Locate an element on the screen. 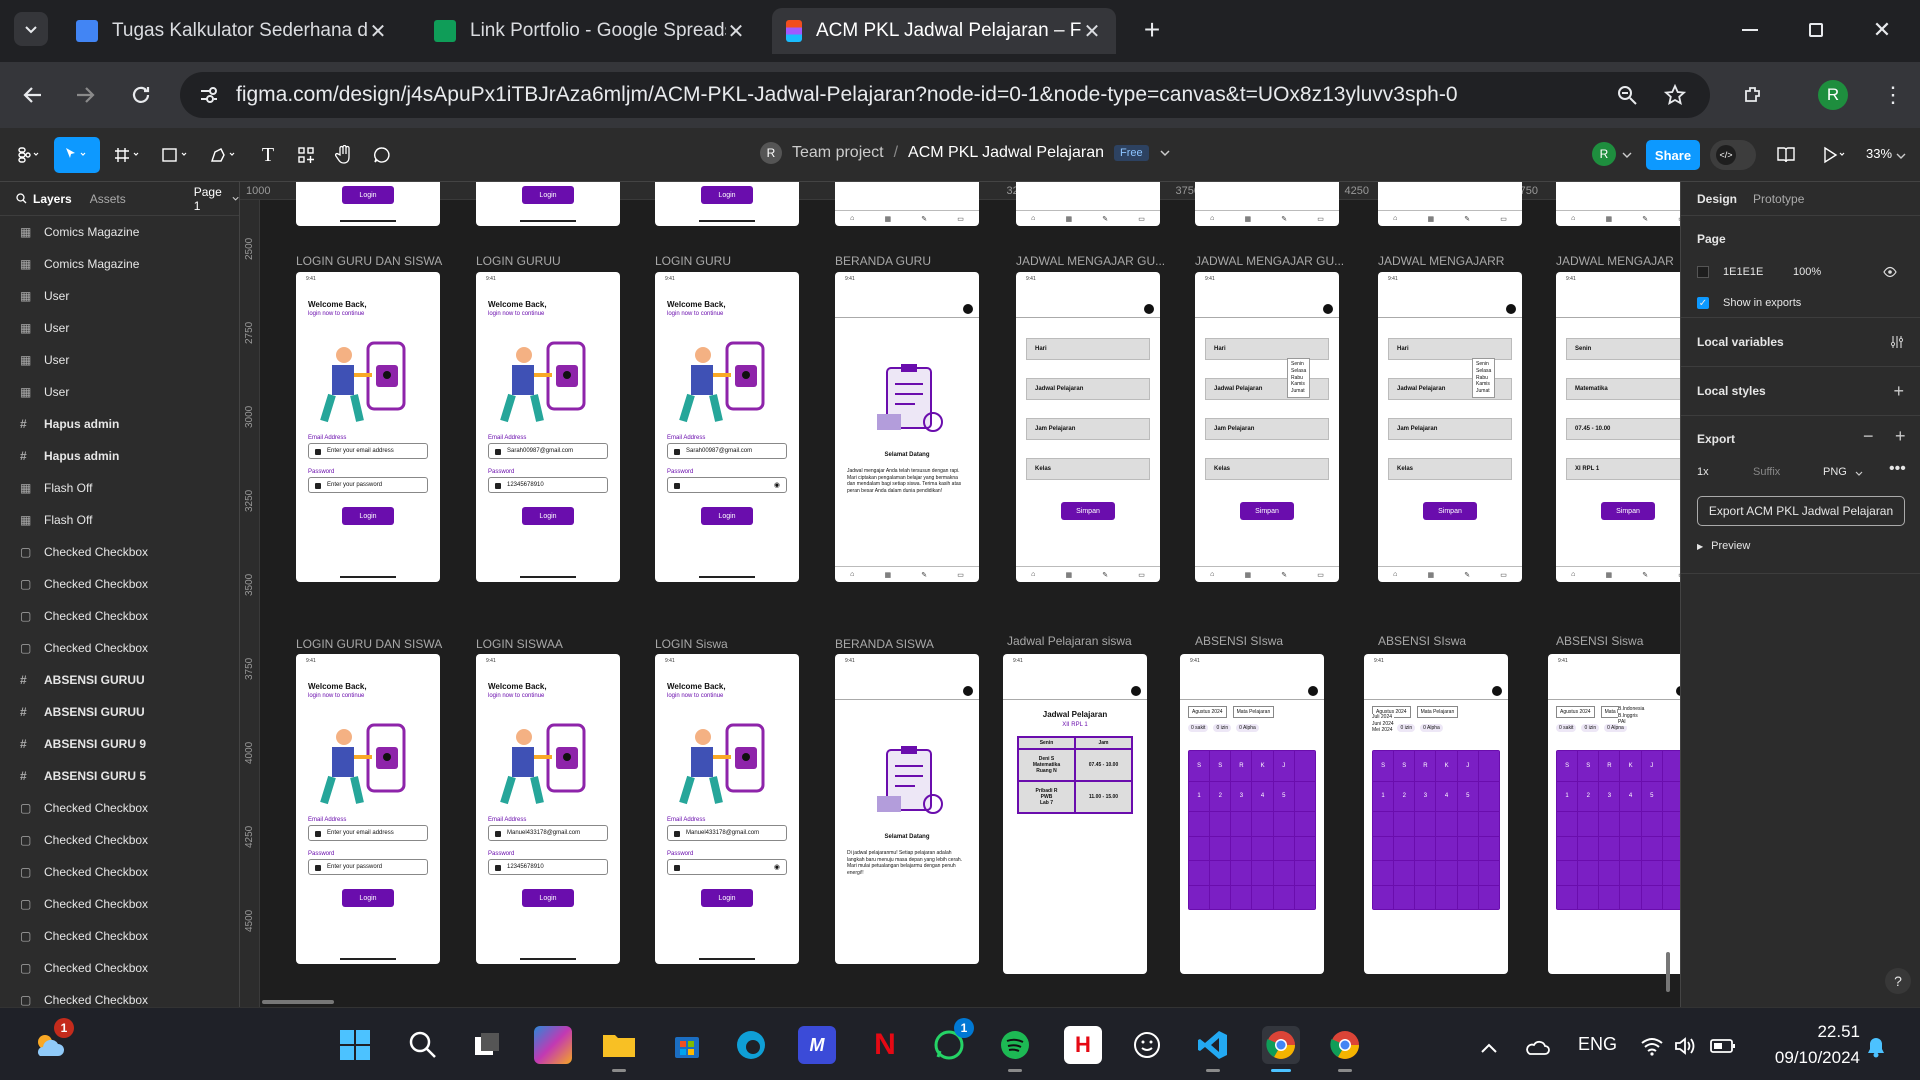  onedrive-cloud-icon is located at coordinates (1537, 1047).